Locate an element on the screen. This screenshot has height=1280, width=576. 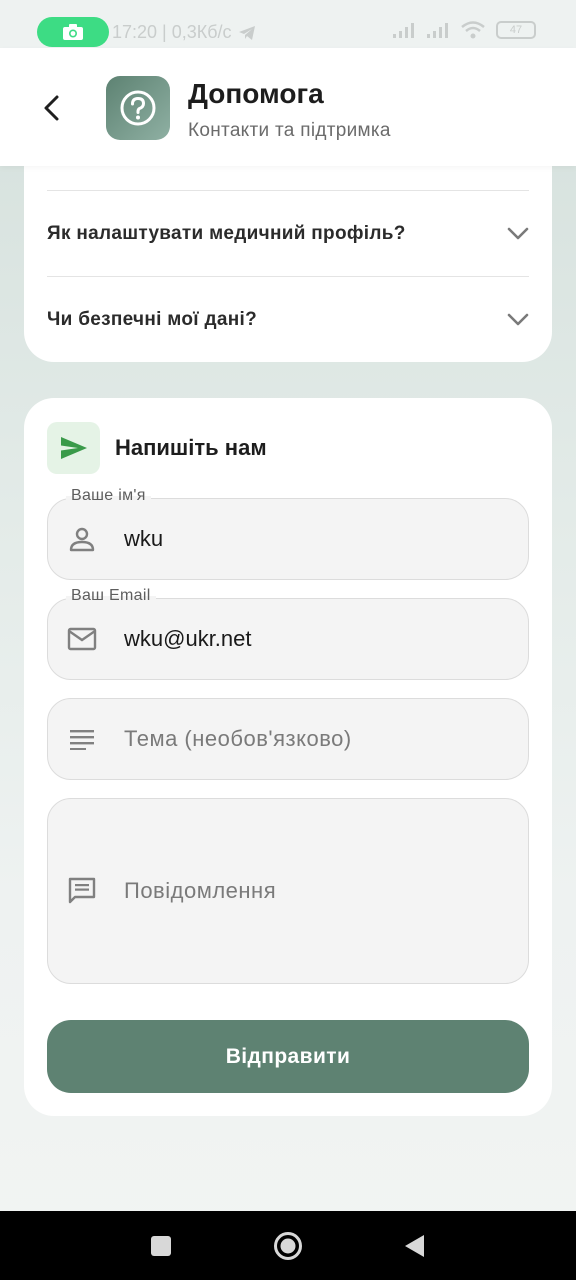
send-button: Відправити is located at coordinates (288, 1056).